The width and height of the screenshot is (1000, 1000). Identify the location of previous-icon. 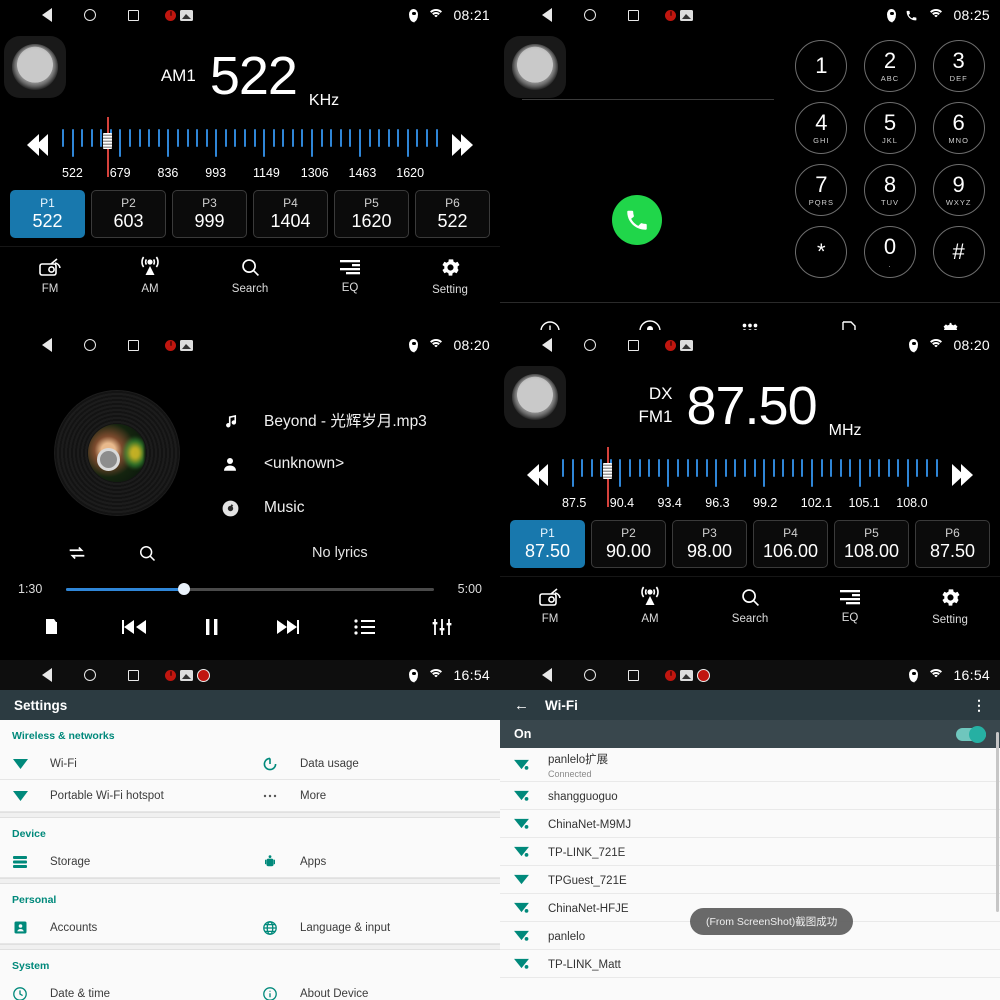
(135, 627).